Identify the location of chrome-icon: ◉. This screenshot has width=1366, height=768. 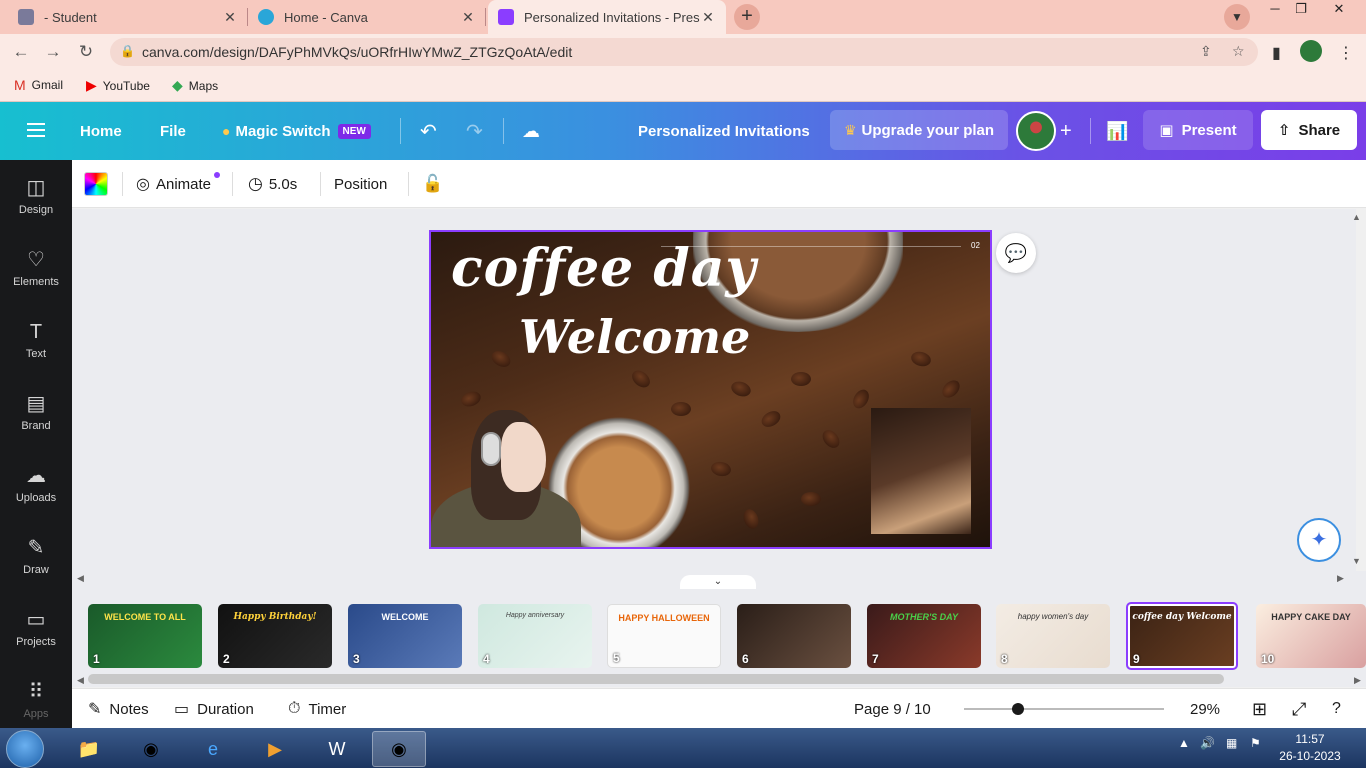
(151, 749).